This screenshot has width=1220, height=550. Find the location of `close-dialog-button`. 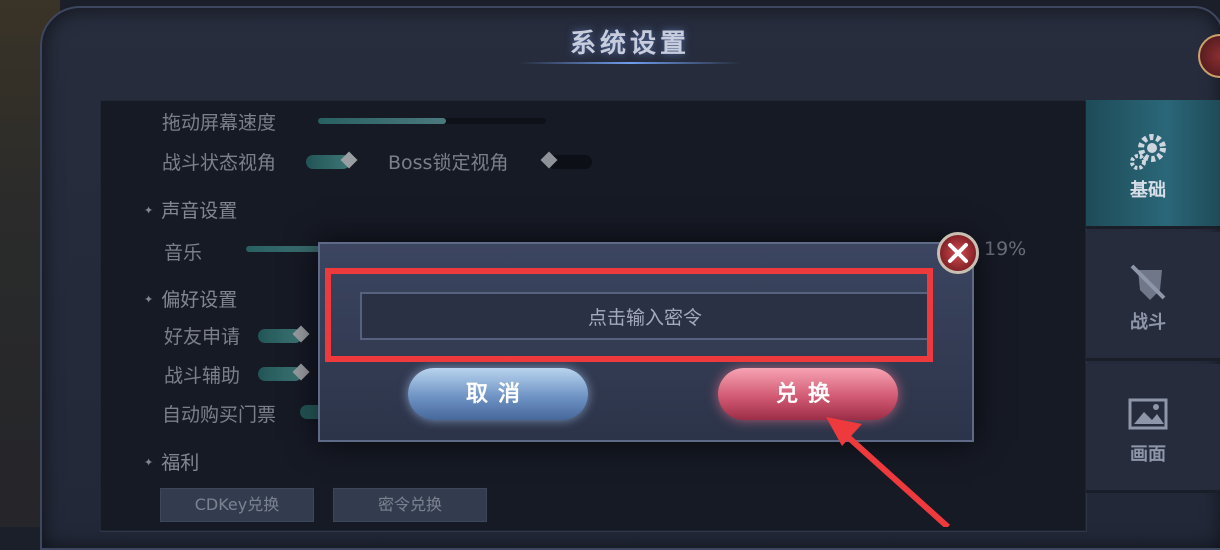

close-dialog-button is located at coordinates (958, 253).